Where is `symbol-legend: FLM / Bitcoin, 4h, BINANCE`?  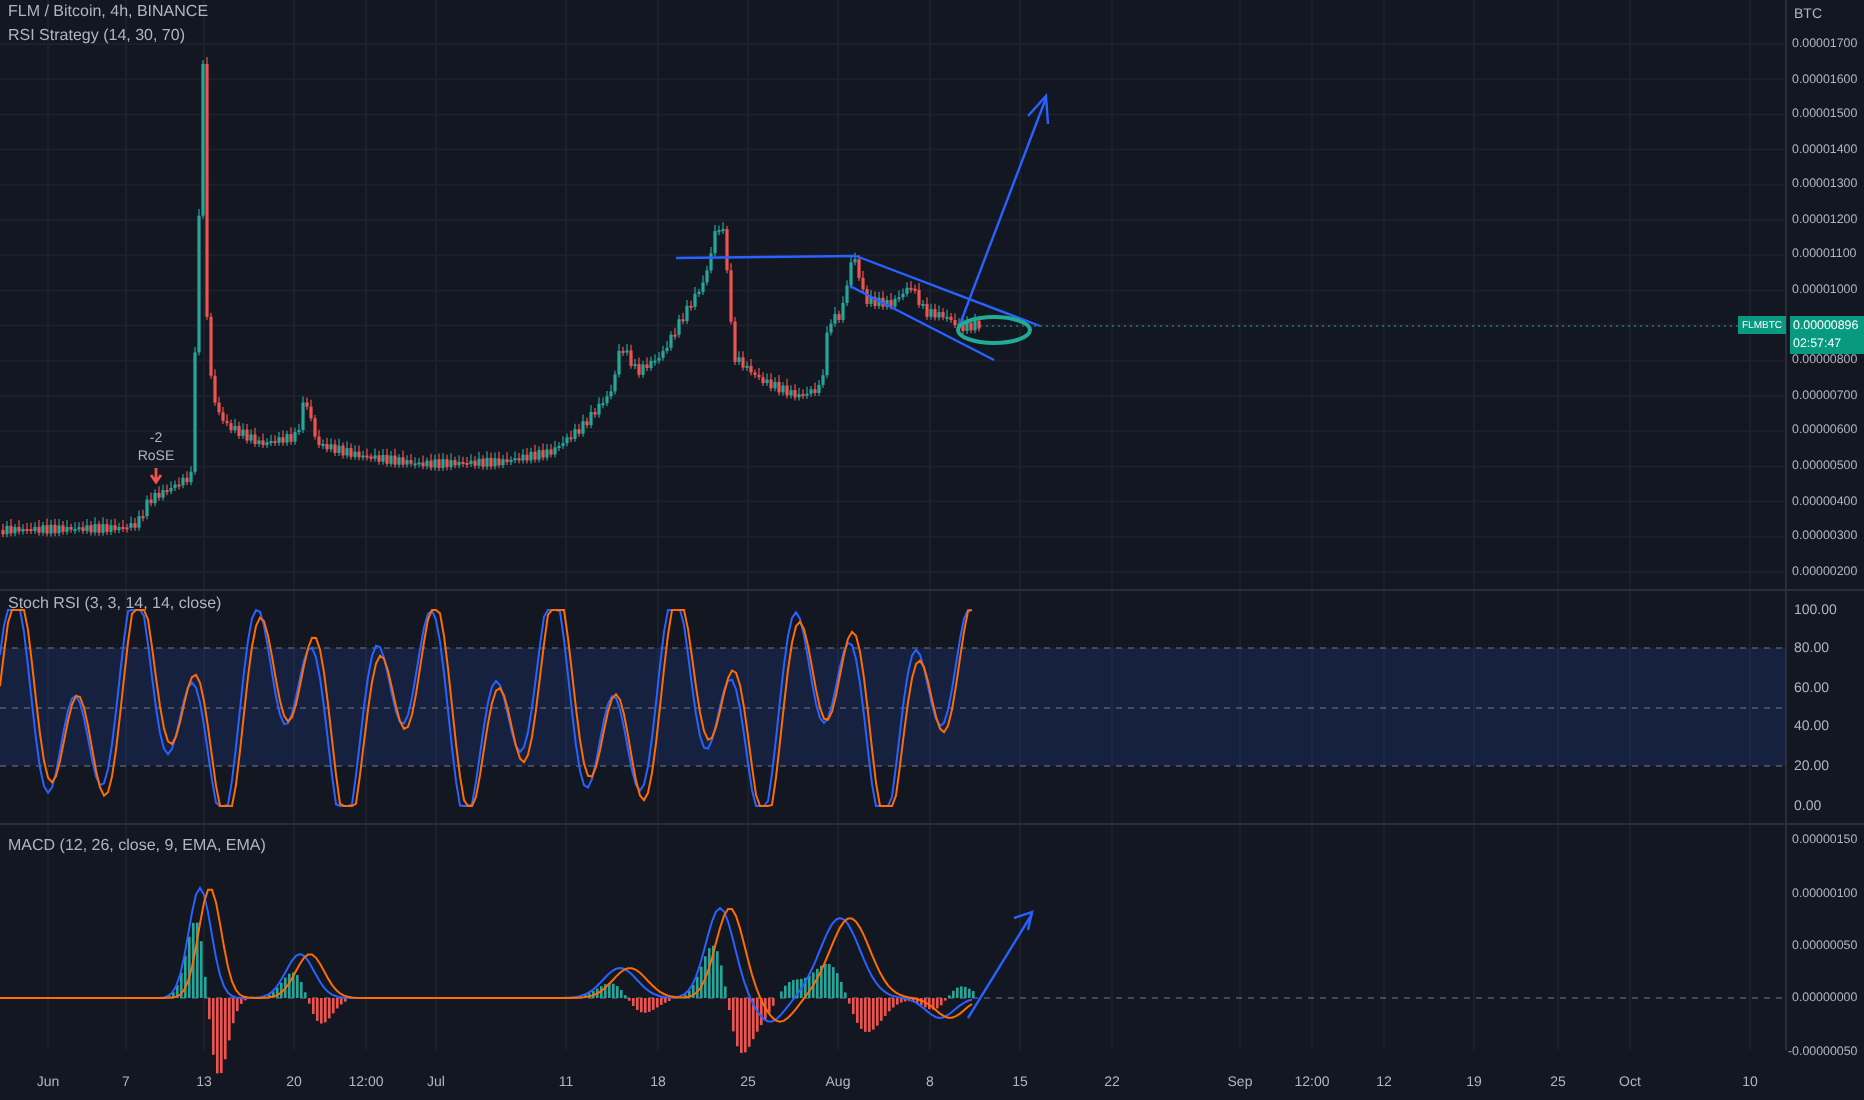
symbol-legend: FLM / Bitcoin, 4h, BINANCE is located at coordinates (108, 12).